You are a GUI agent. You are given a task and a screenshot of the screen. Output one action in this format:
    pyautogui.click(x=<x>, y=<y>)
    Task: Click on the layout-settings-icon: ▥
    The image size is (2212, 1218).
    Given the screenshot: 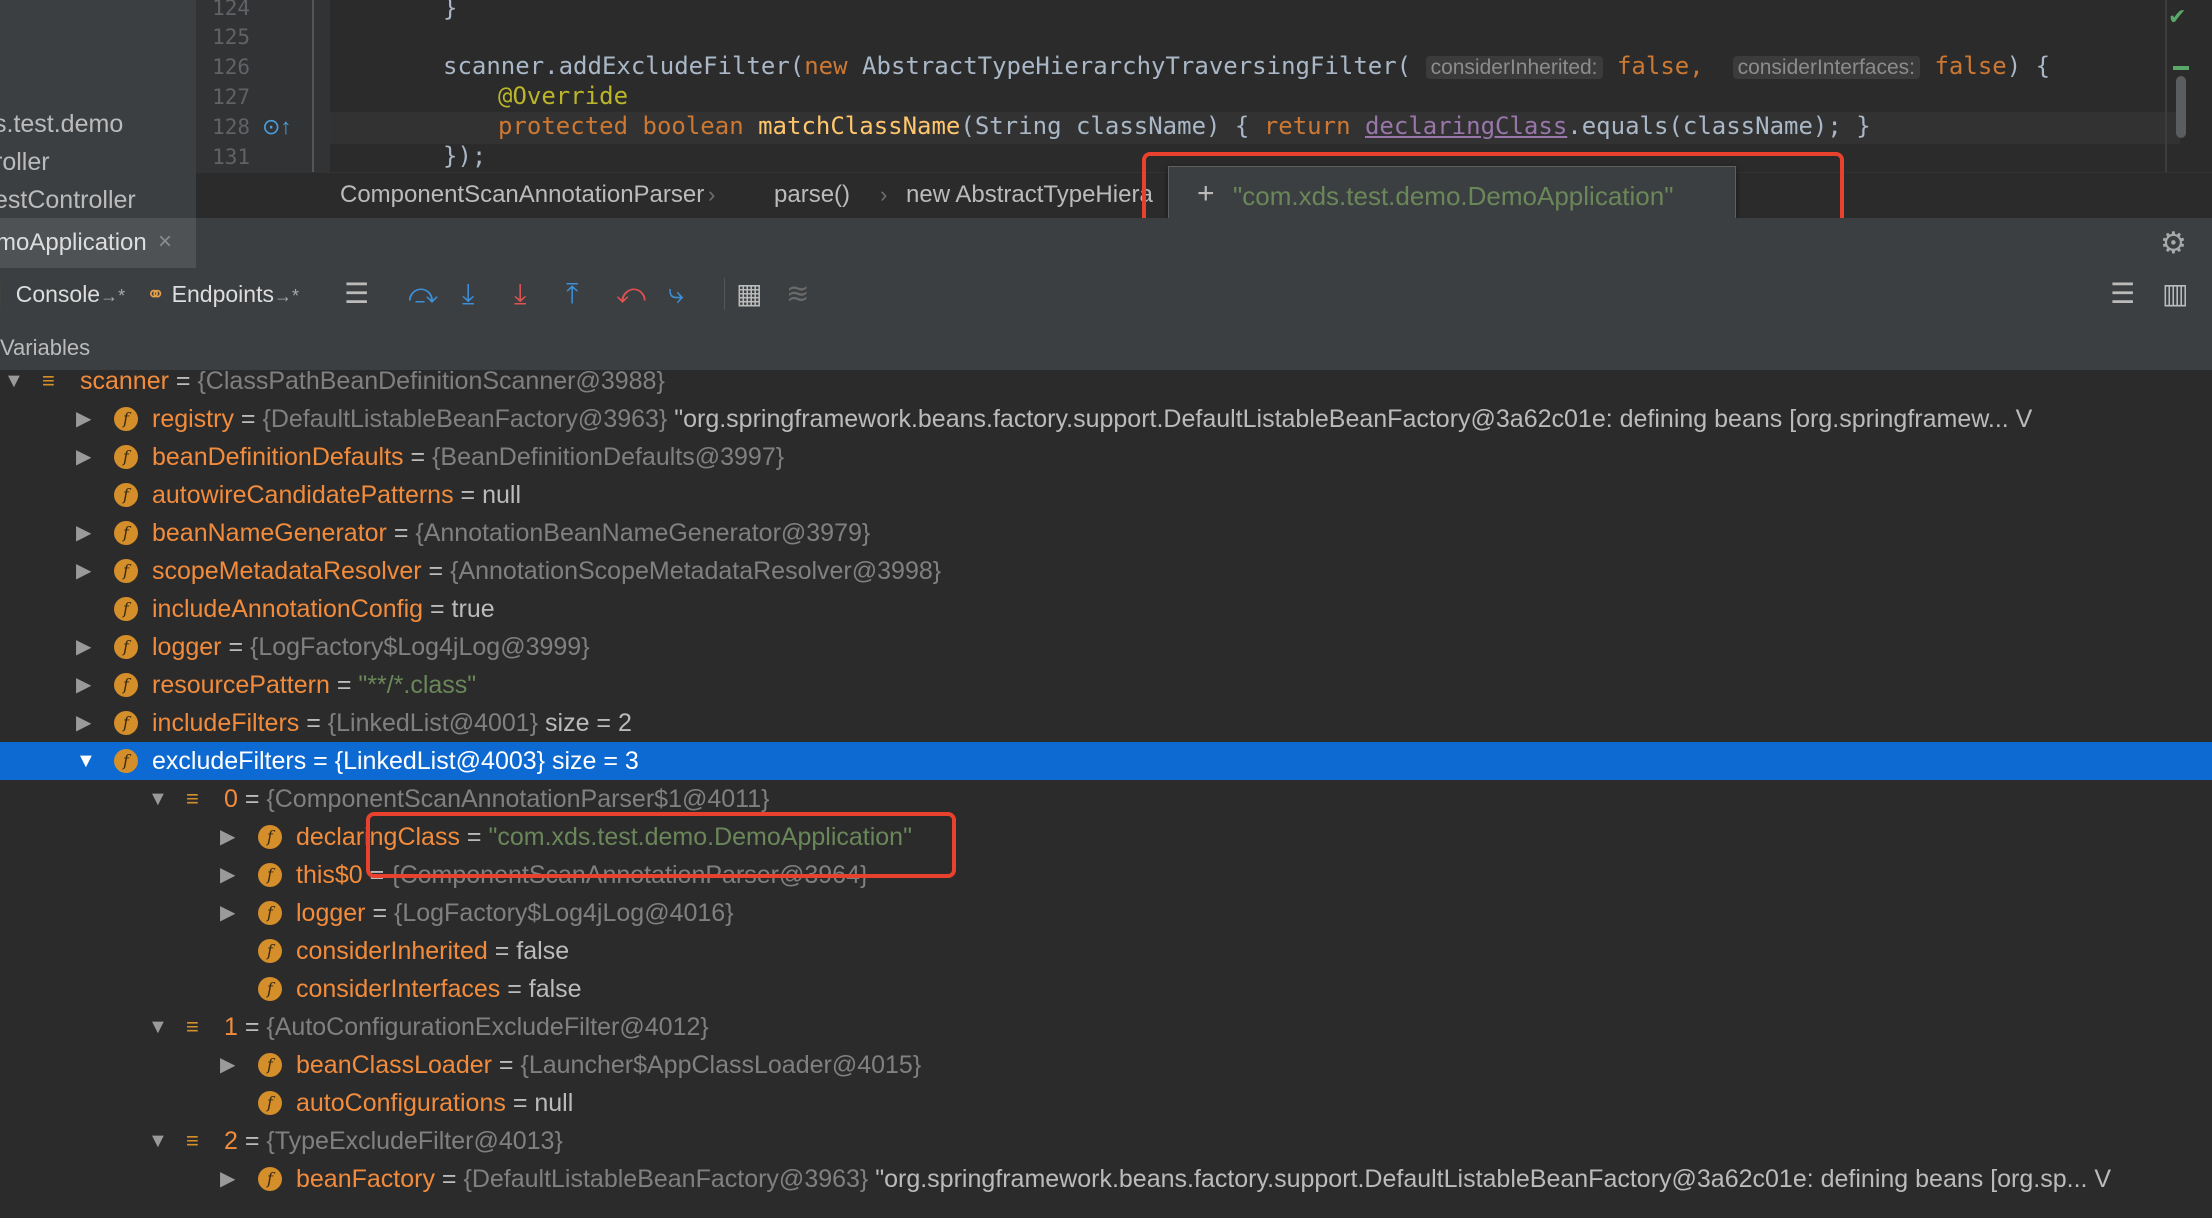 What is the action you would take?
    pyautogui.click(x=2175, y=294)
    